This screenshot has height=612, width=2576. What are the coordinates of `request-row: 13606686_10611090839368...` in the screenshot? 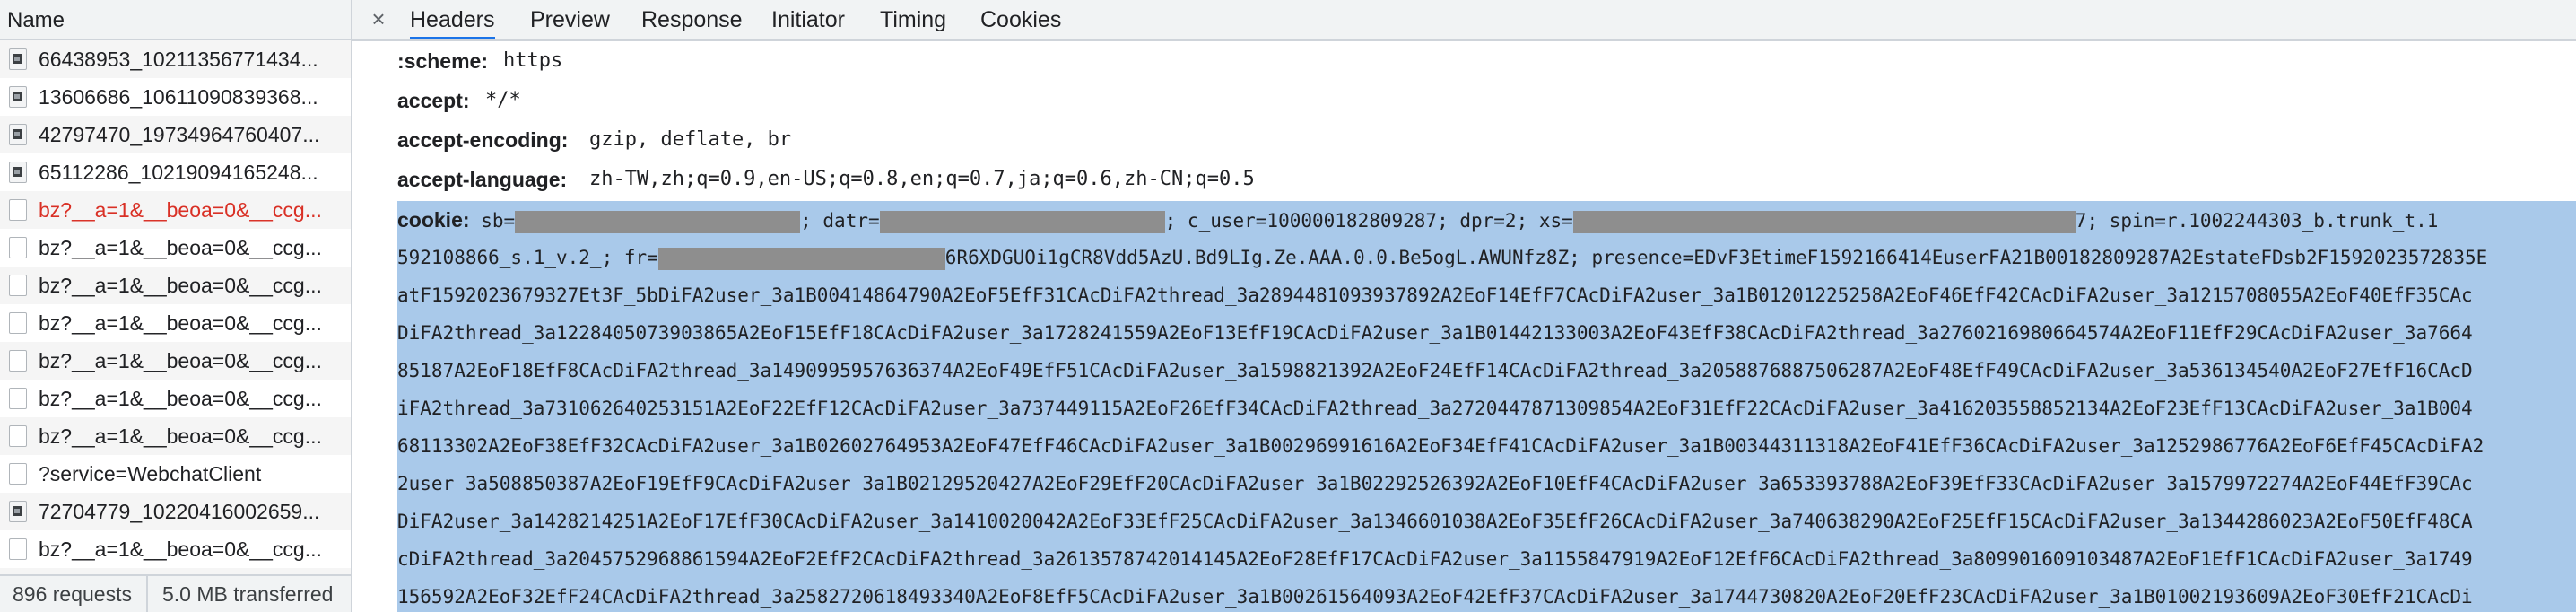 It's located at (175, 97).